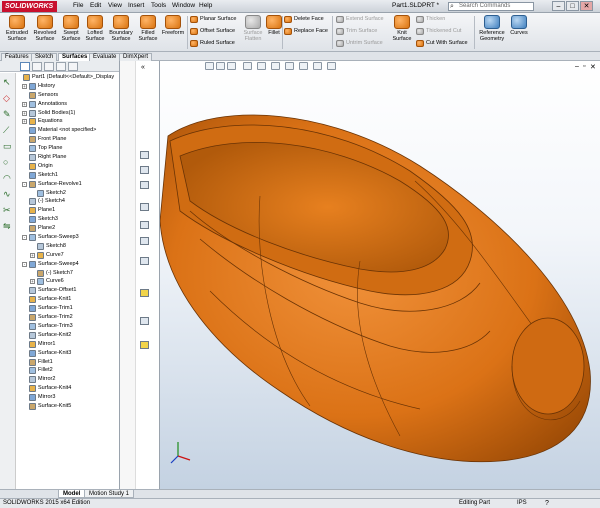 This screenshot has height=508, width=600. What do you see at coordinates (67, 104) in the screenshot?
I see `tree-item: + Annotations` at bounding box center [67, 104].